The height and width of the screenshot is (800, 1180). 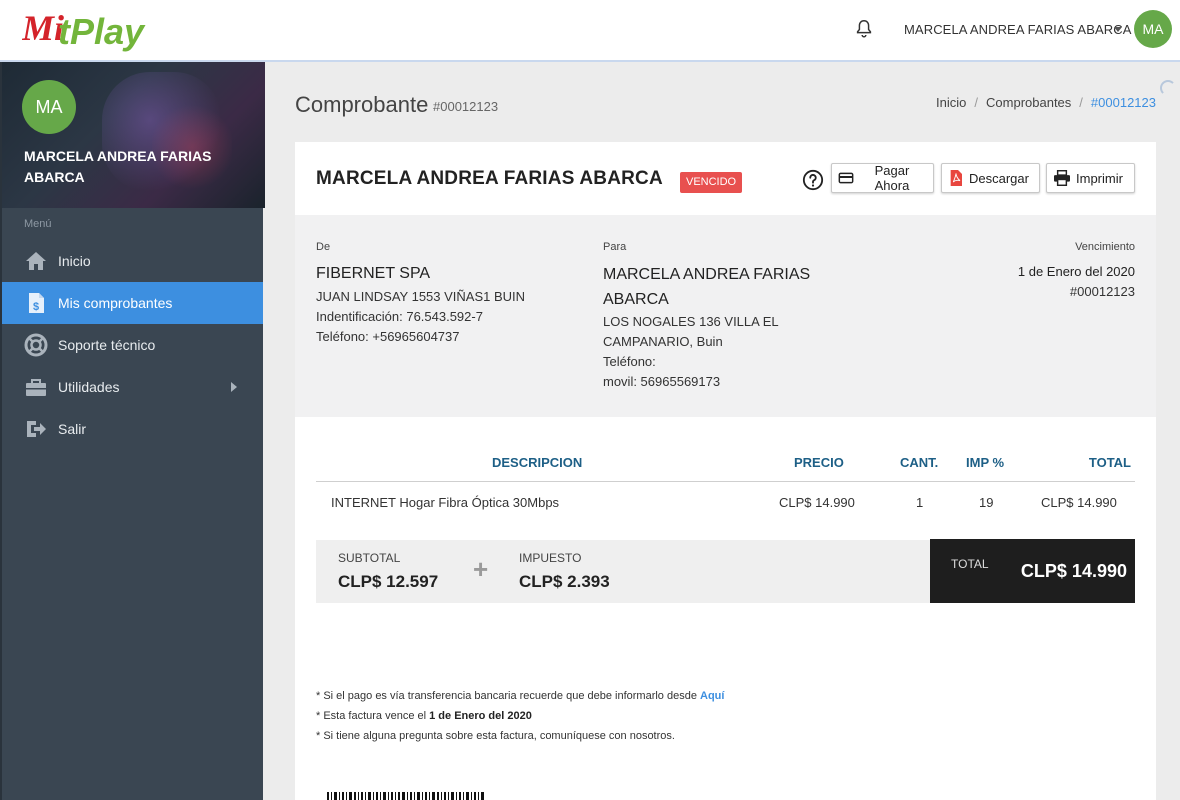 What do you see at coordinates (951, 102) in the screenshot?
I see `breadcrumb-inicio: Inicio` at bounding box center [951, 102].